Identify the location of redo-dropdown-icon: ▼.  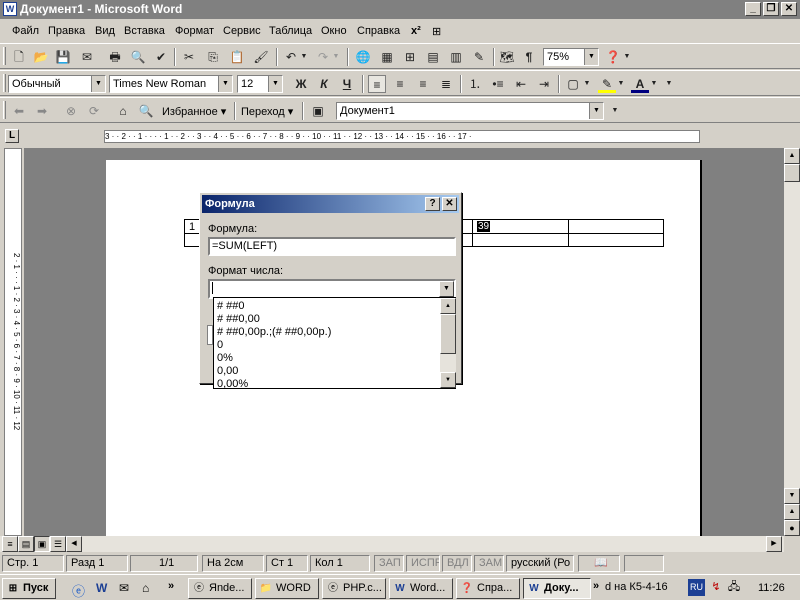
(336, 57).